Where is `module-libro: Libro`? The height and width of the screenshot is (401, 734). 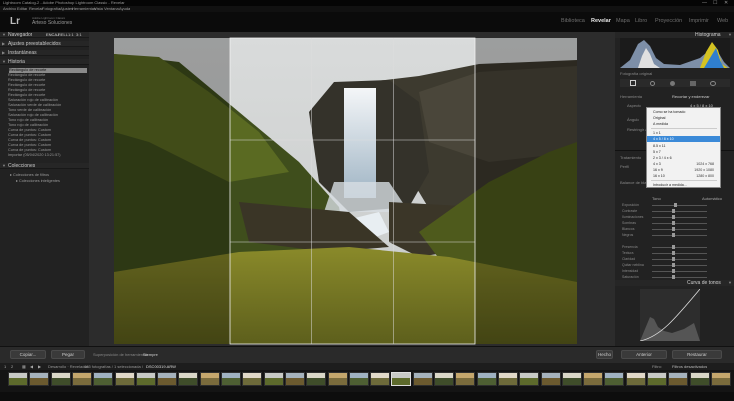
module-libro: Libro is located at coordinates (641, 21).